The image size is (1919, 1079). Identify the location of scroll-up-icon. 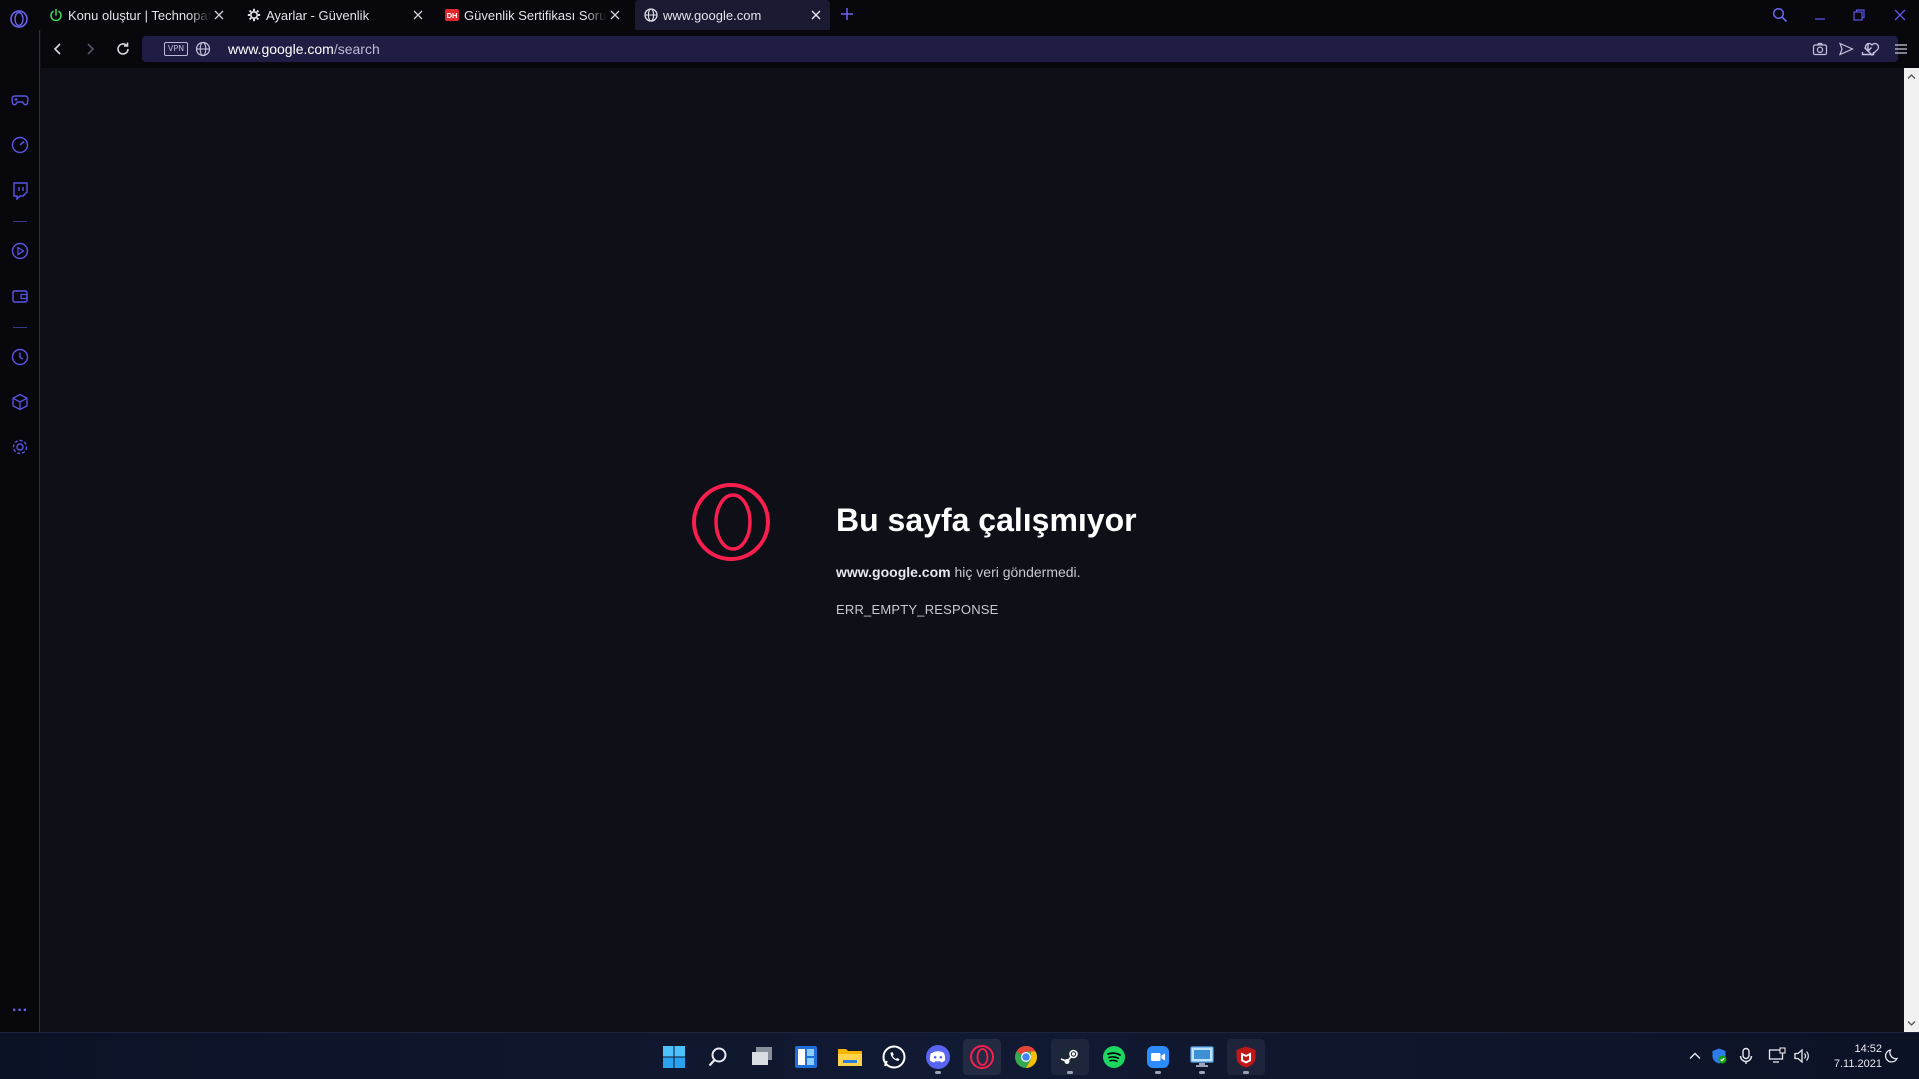
(1911, 76).